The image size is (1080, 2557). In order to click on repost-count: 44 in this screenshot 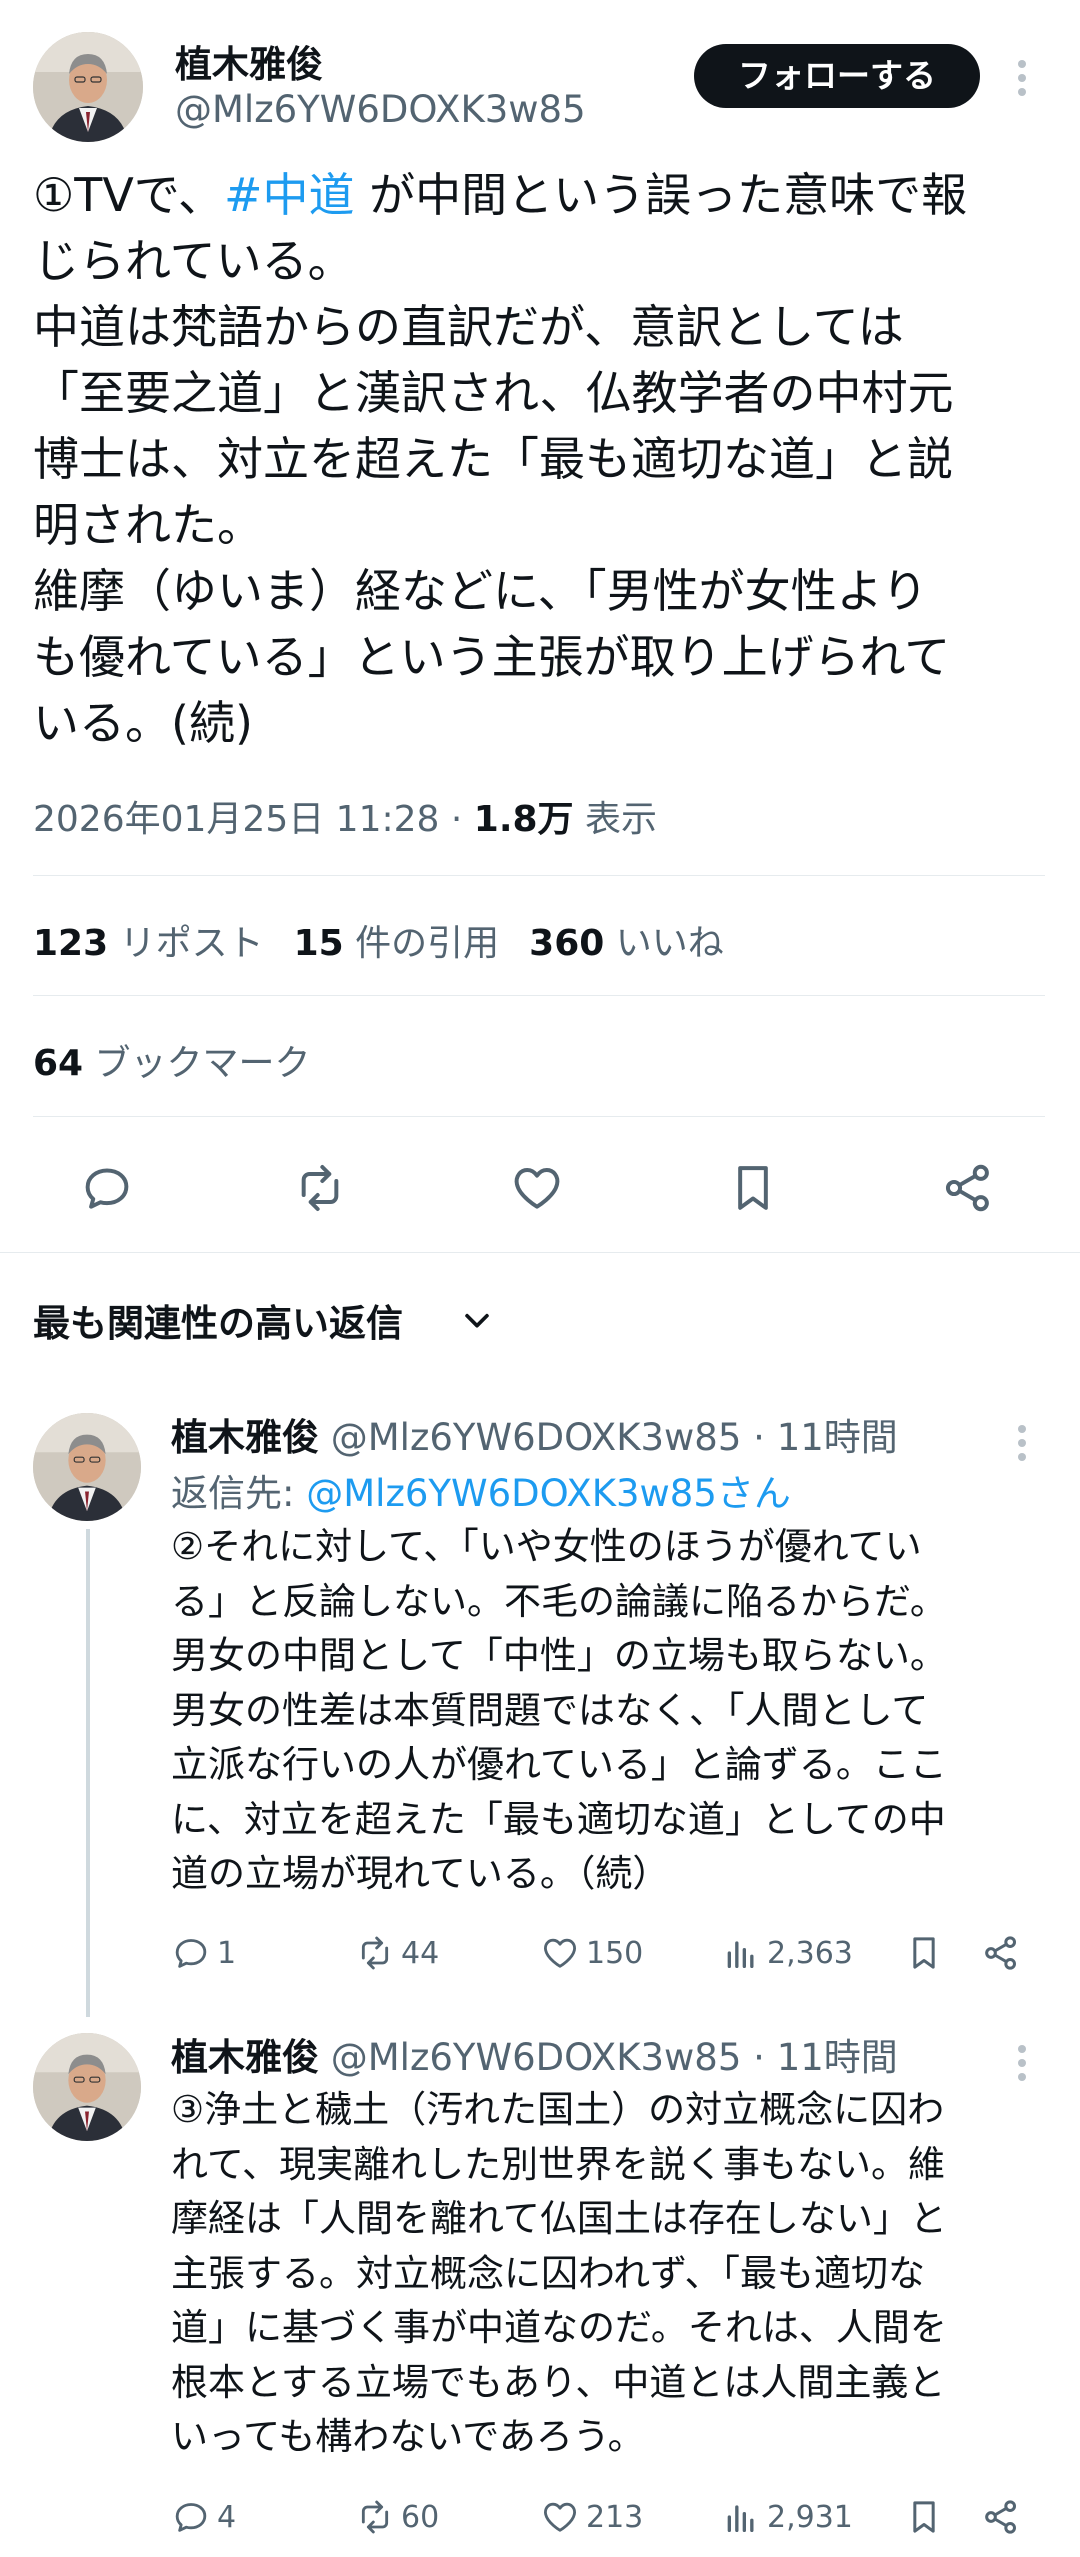, I will do `click(420, 1953)`.